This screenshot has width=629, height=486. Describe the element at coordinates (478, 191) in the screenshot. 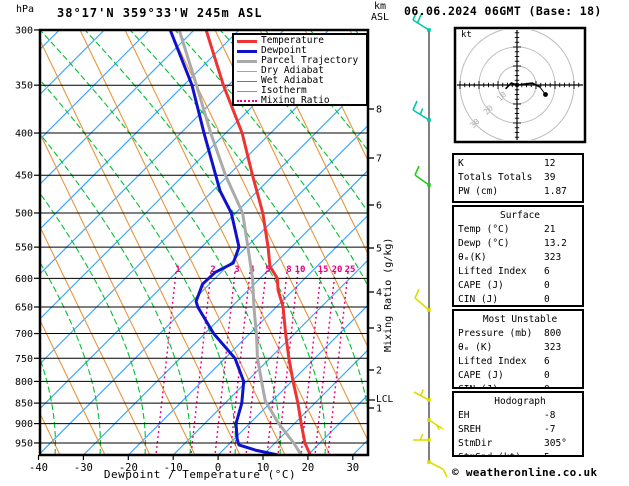

I see `panel-row-label: PW (cm)` at that location.